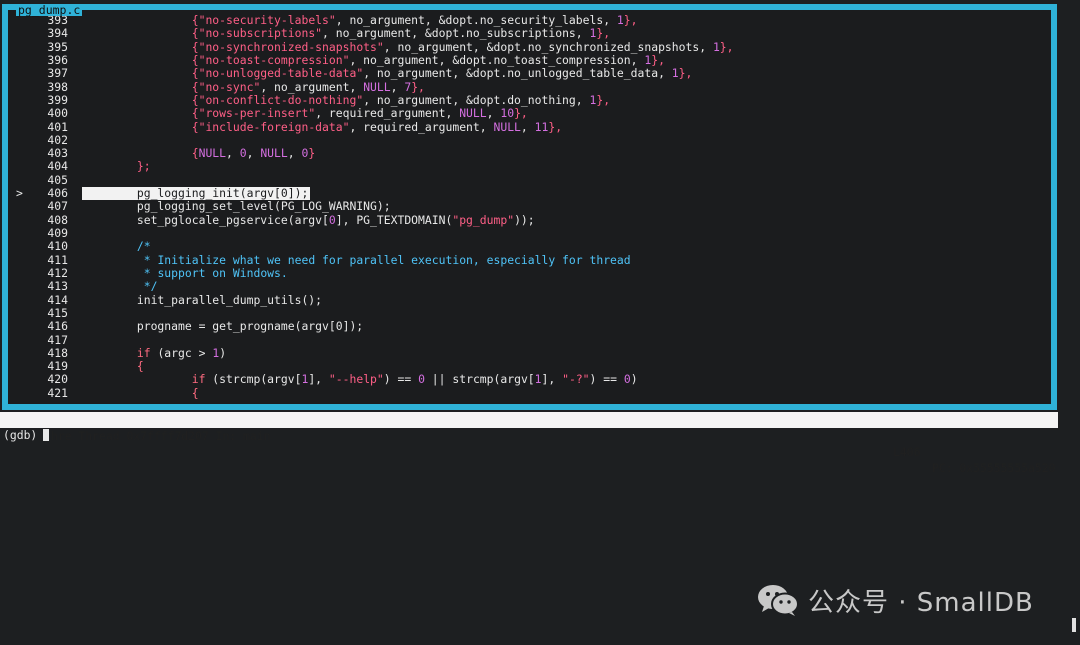  What do you see at coordinates (57, 179) in the screenshot?
I see `line-number: 405` at bounding box center [57, 179].